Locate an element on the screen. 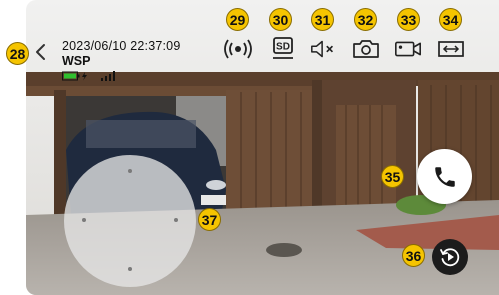 The height and width of the screenshot is (295, 499). callout-36: 36 is located at coordinates (413, 255).